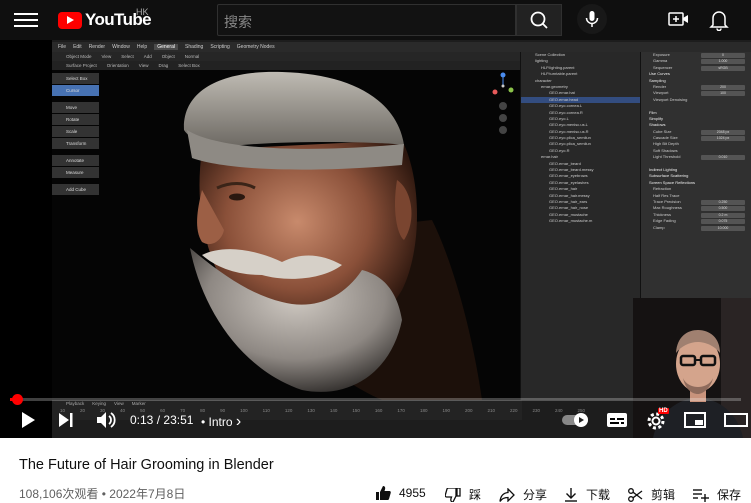 Image resolution: width=751 pixels, height=503 pixels. Describe the element at coordinates (651, 494) in the screenshot. I see `clip-button: 剪辑` at that location.